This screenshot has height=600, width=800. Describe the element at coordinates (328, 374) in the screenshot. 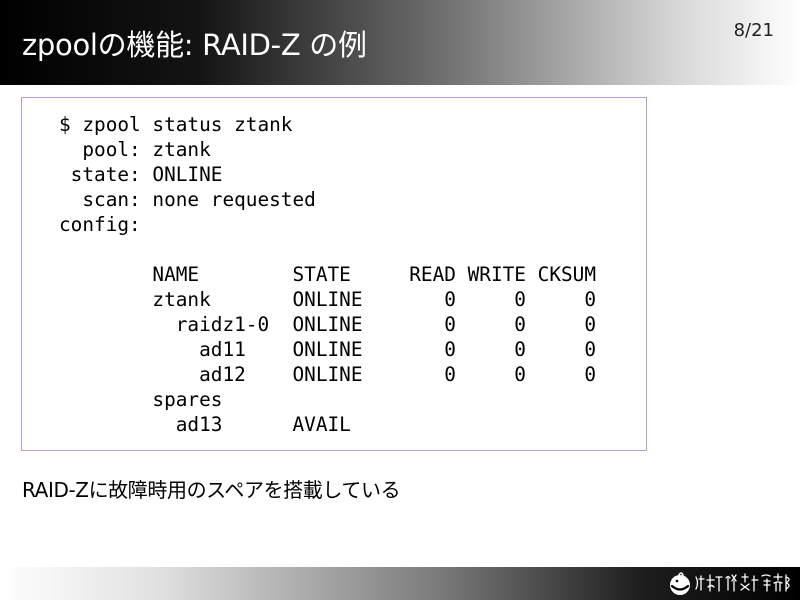

I see `console-line: ad12 ONLINE 0 0 0` at that location.